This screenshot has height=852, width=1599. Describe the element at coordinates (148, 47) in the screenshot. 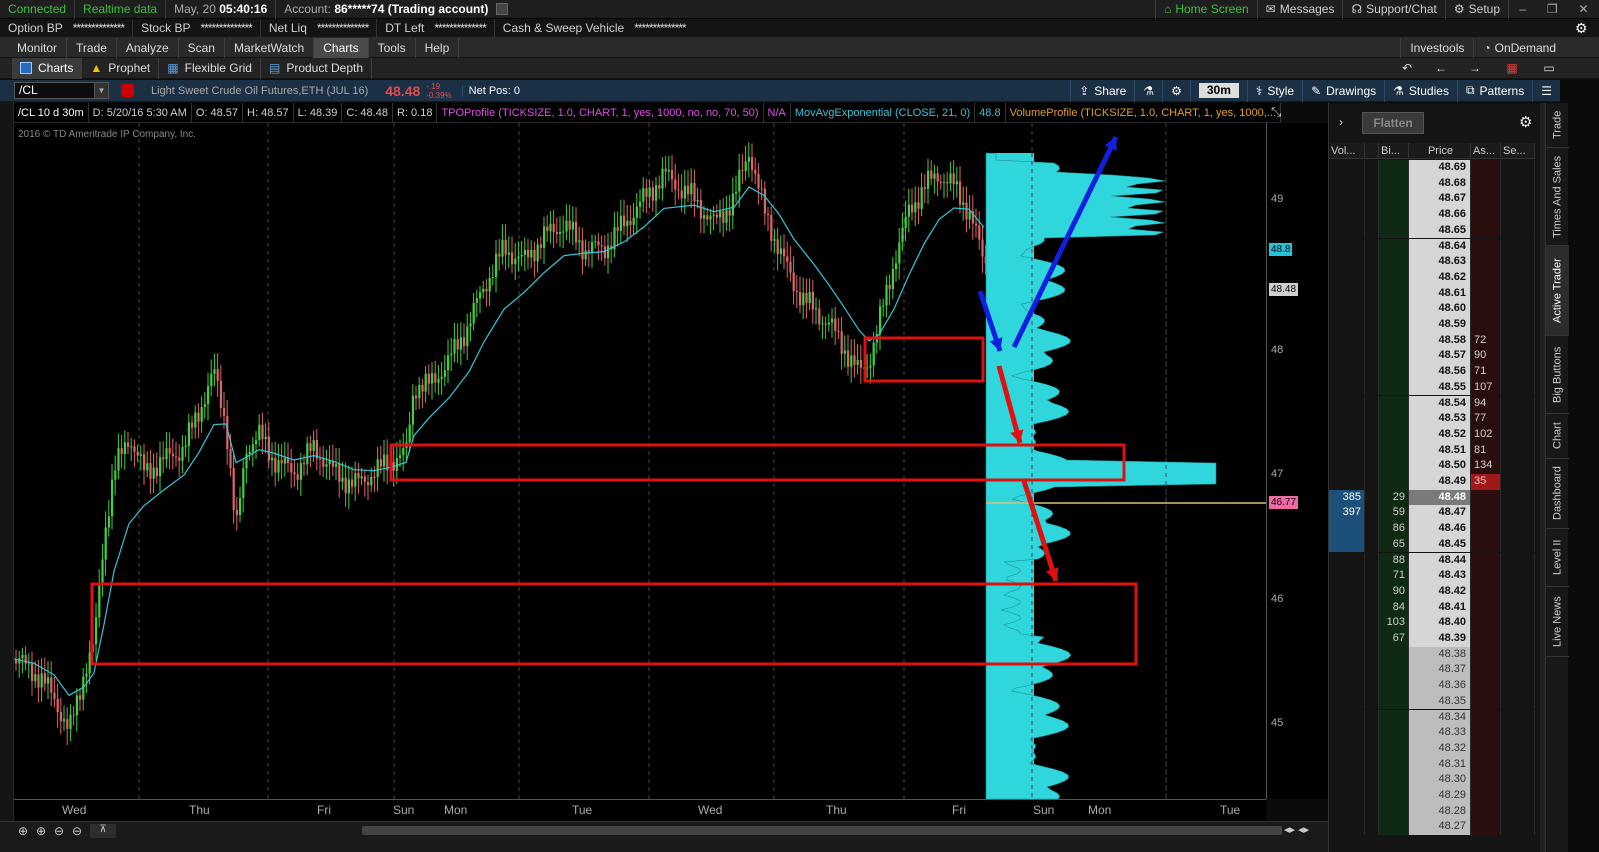

I see `tab-analyze: Analyze` at that location.